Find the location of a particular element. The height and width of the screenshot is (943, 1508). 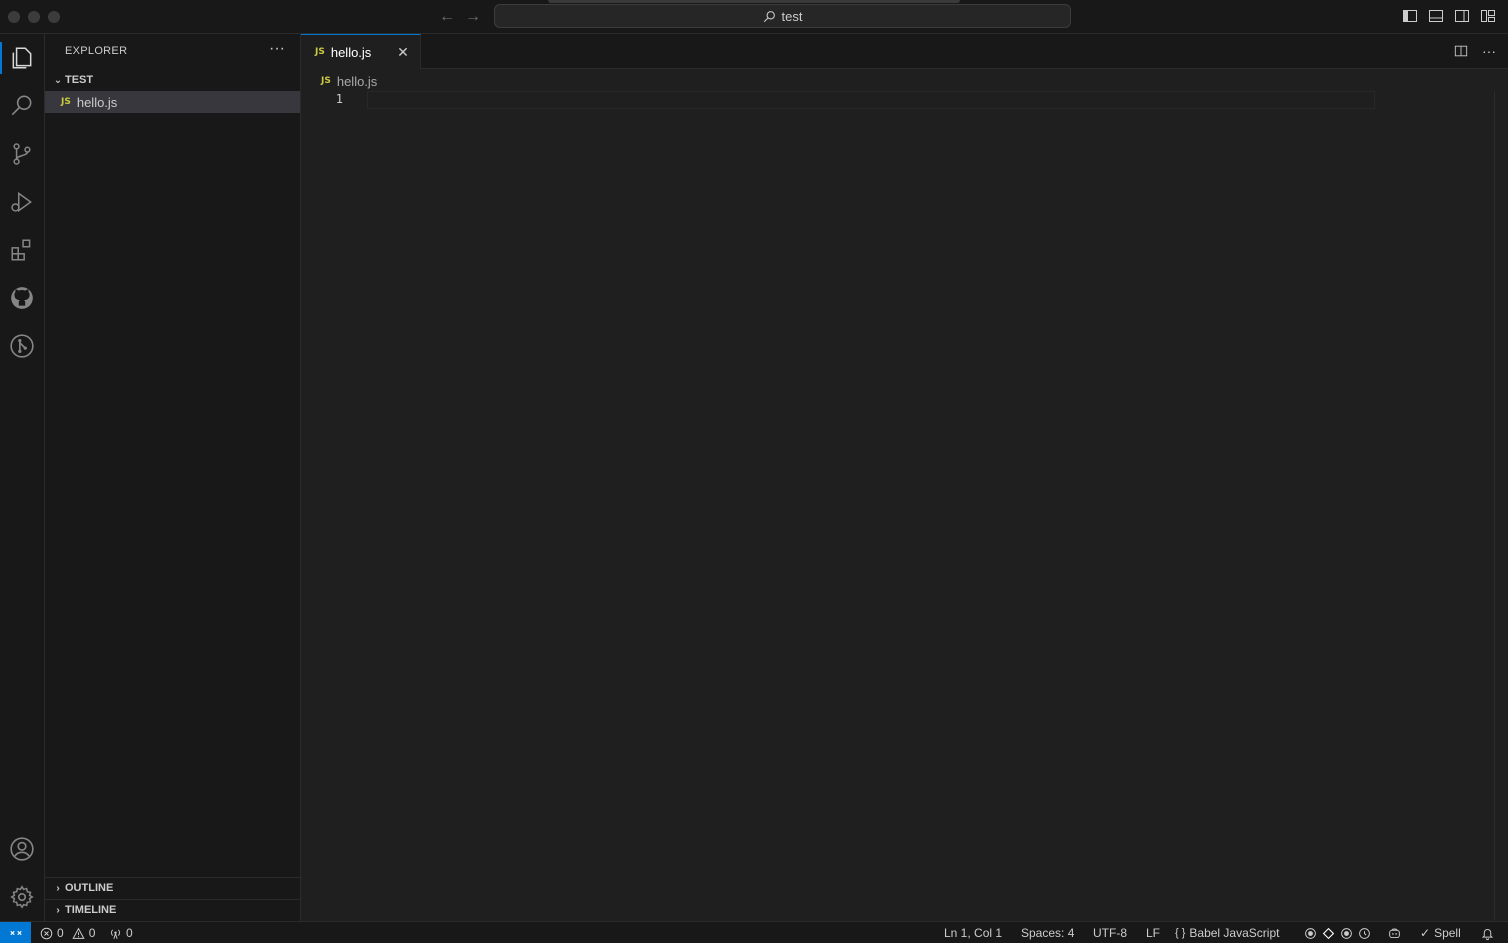

problems-button: 0 0 is located at coordinates (67, 932).